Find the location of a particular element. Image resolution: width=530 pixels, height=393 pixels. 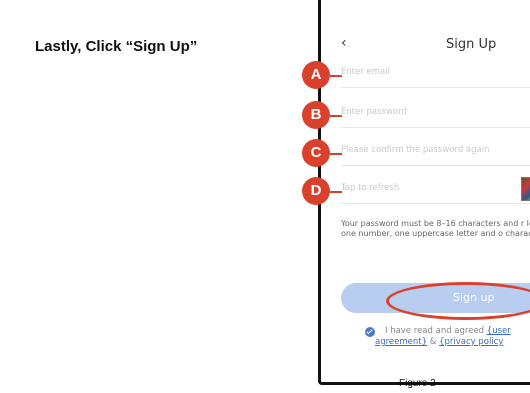

user-agreement-link: {user is located at coordinates (499, 331).